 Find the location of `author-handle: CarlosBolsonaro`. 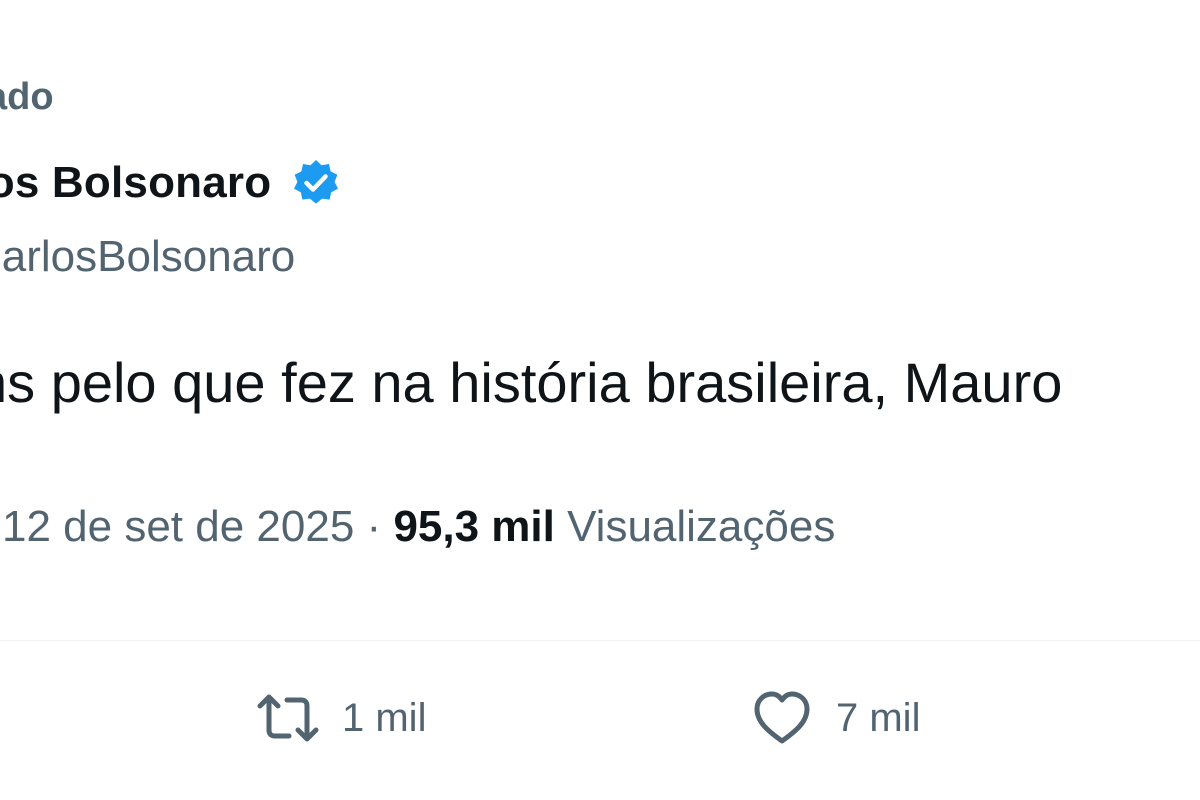

author-handle: CarlosBolsonaro is located at coordinates (147, 257).